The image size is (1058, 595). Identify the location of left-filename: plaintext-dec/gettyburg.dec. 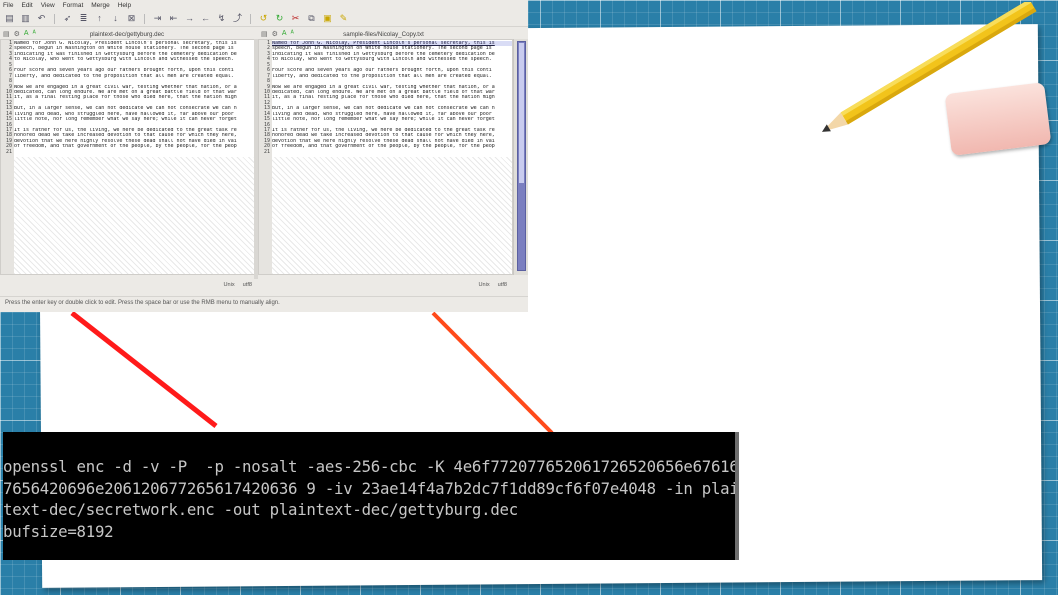
(127, 34).